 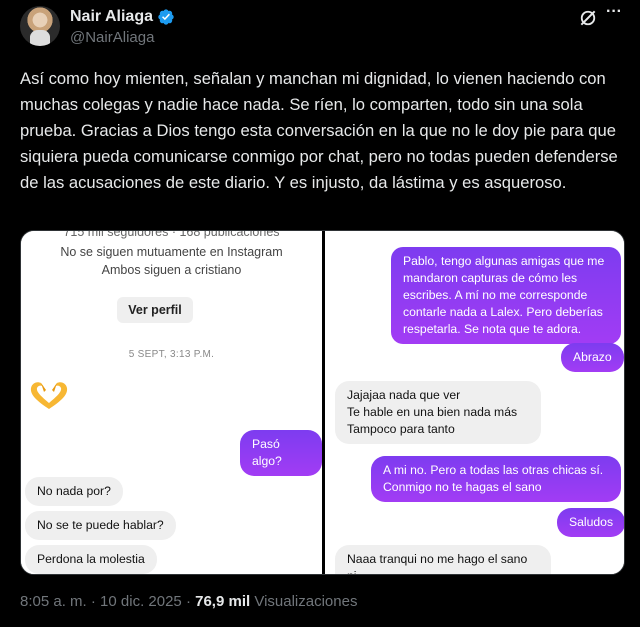 I want to click on grok-icon, so click(x=588, y=18).